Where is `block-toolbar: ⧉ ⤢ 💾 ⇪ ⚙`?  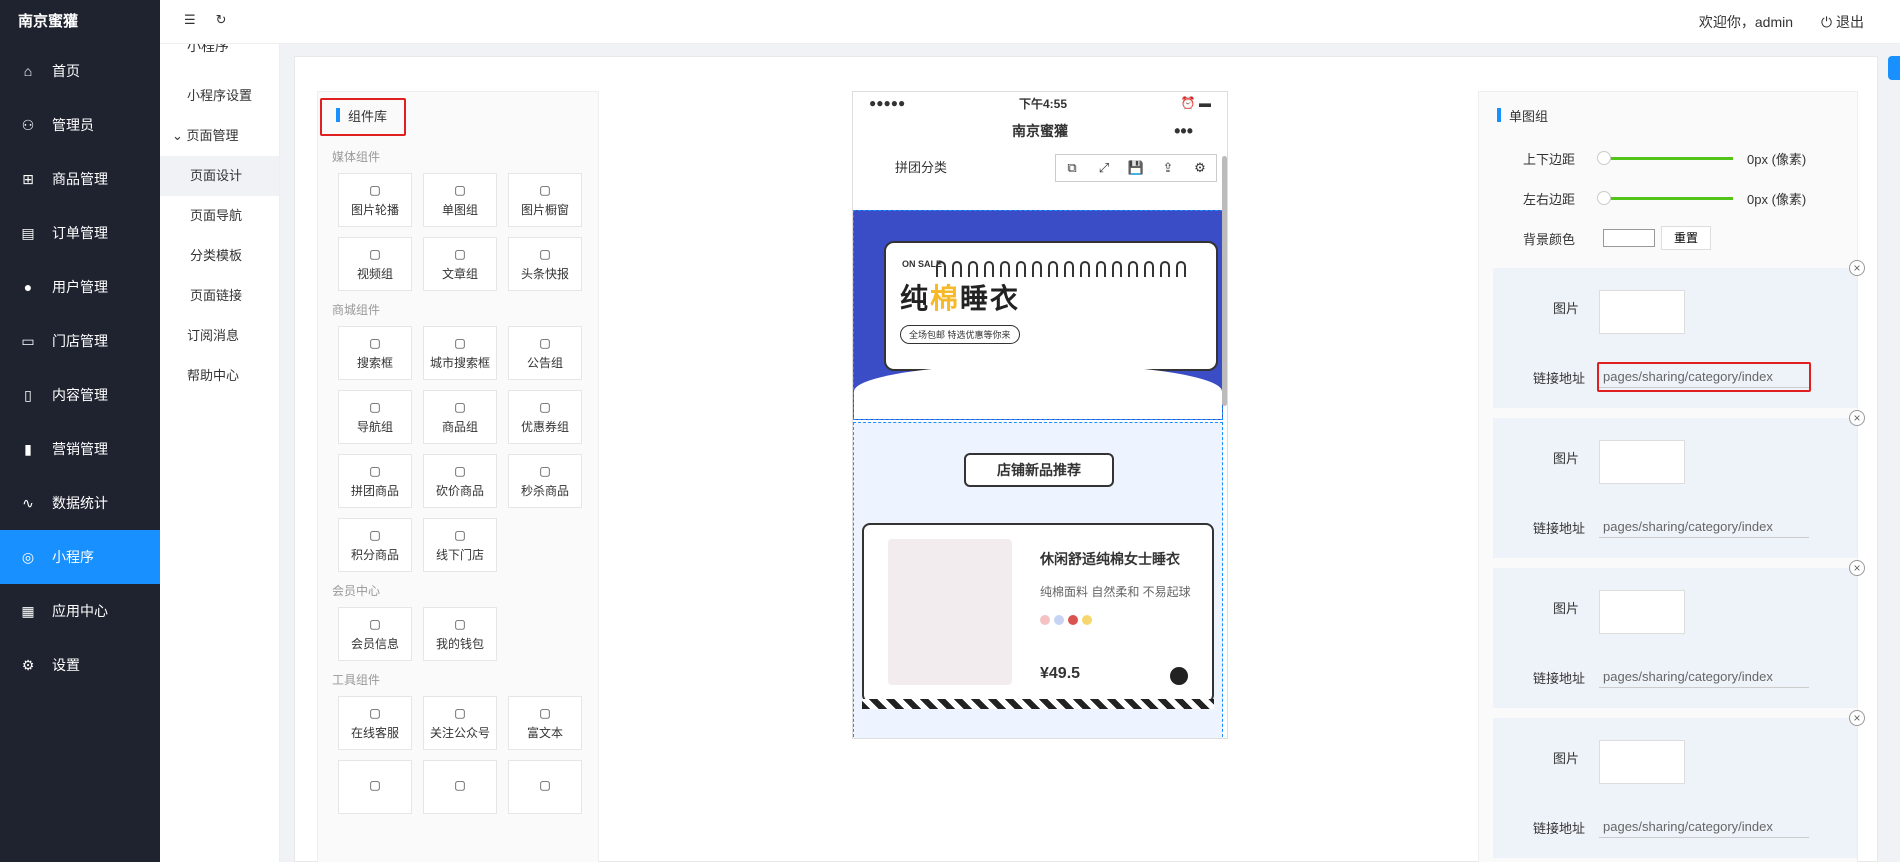 block-toolbar: ⧉ ⤢ 💾 ⇪ ⚙ is located at coordinates (1136, 168).